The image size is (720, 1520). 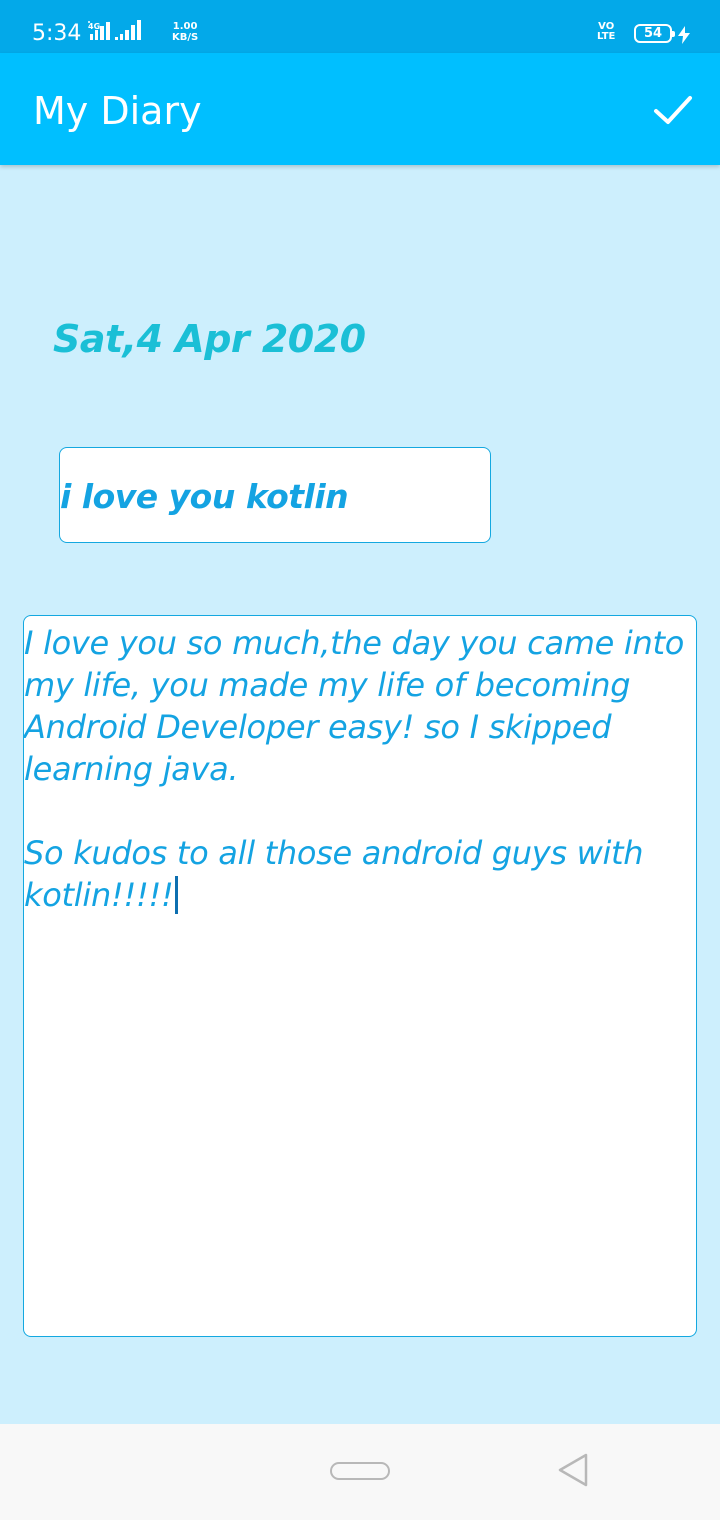 I want to click on home-button, so click(x=360, y=1471).